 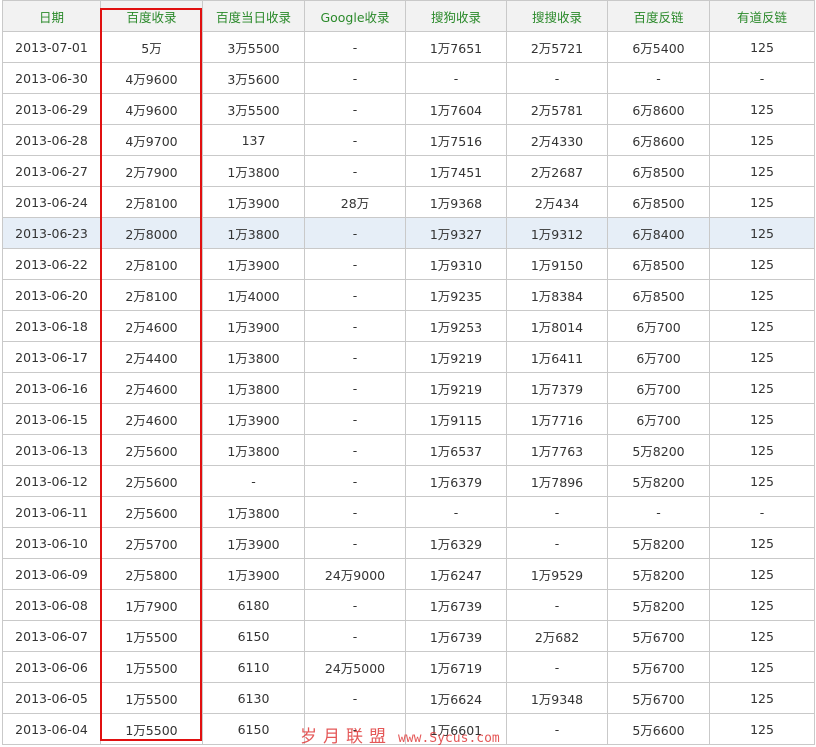 What do you see at coordinates (762, 78) in the screenshot?
I see `cell-youdao-backlinks: -` at bounding box center [762, 78].